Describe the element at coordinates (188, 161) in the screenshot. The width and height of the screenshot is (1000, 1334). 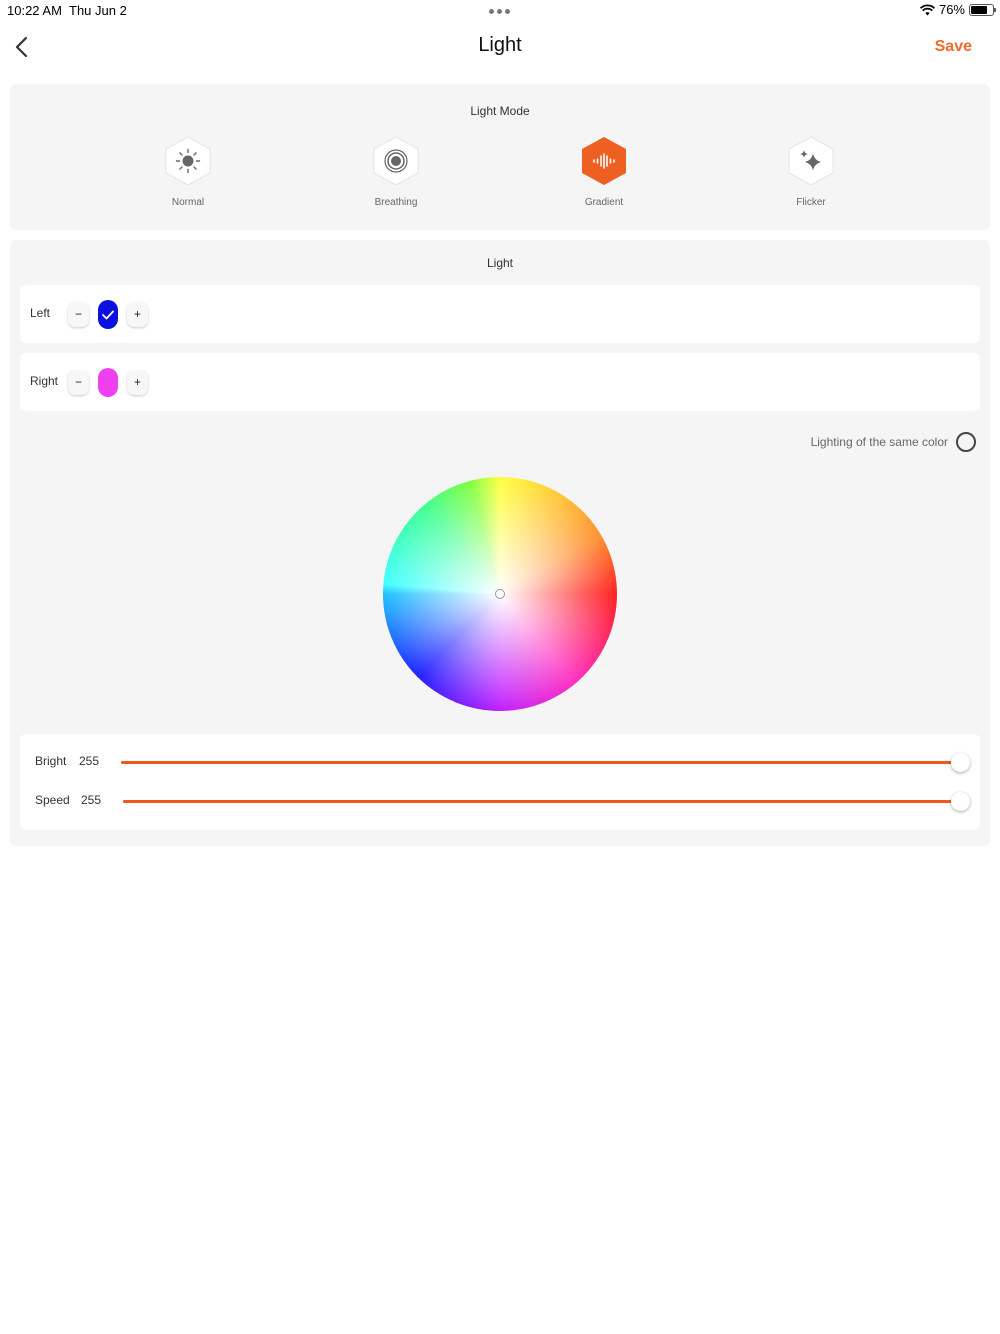
I see `sun-icon` at that location.